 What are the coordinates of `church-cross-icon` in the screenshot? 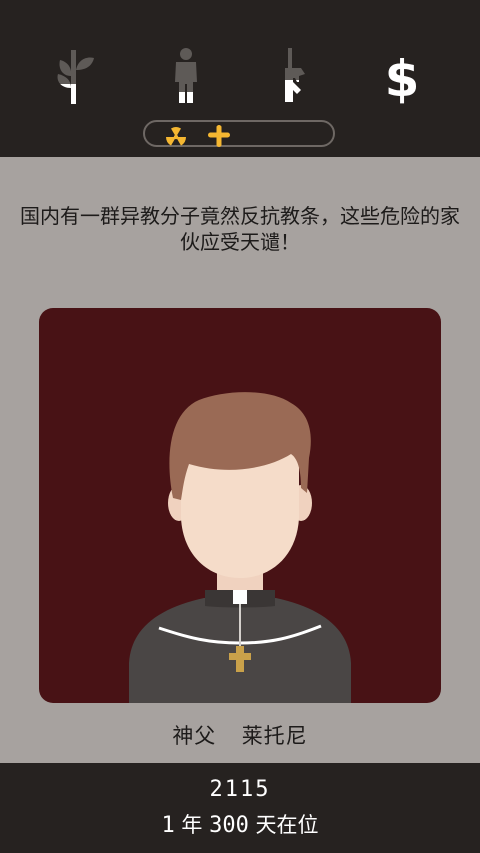 It's located at (75, 77).